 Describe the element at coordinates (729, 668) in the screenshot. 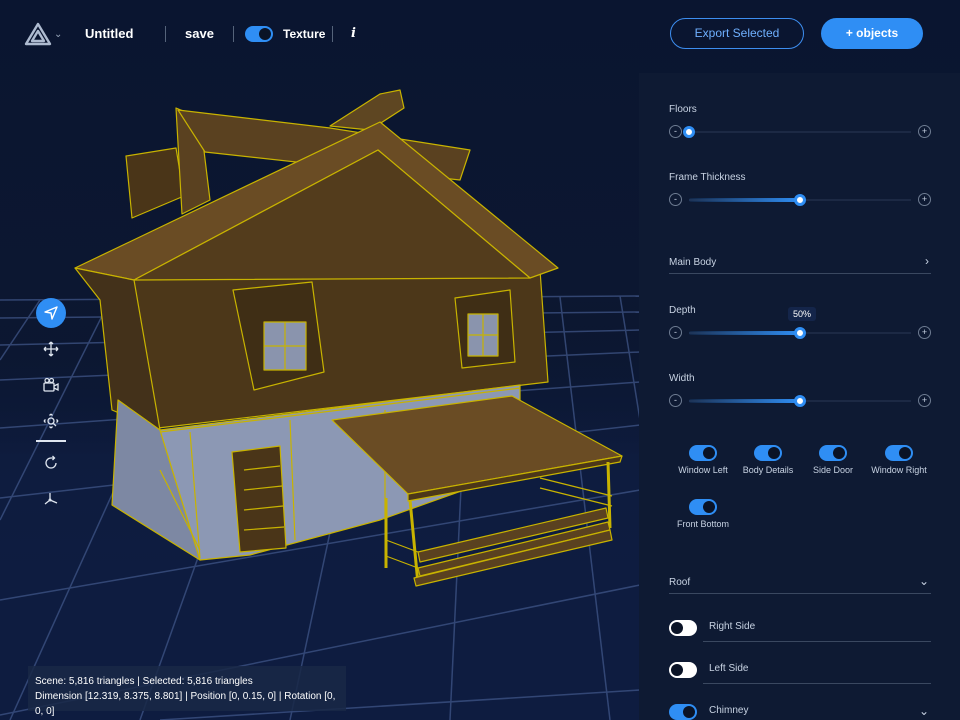

I see `left-side-label: Left Side` at that location.